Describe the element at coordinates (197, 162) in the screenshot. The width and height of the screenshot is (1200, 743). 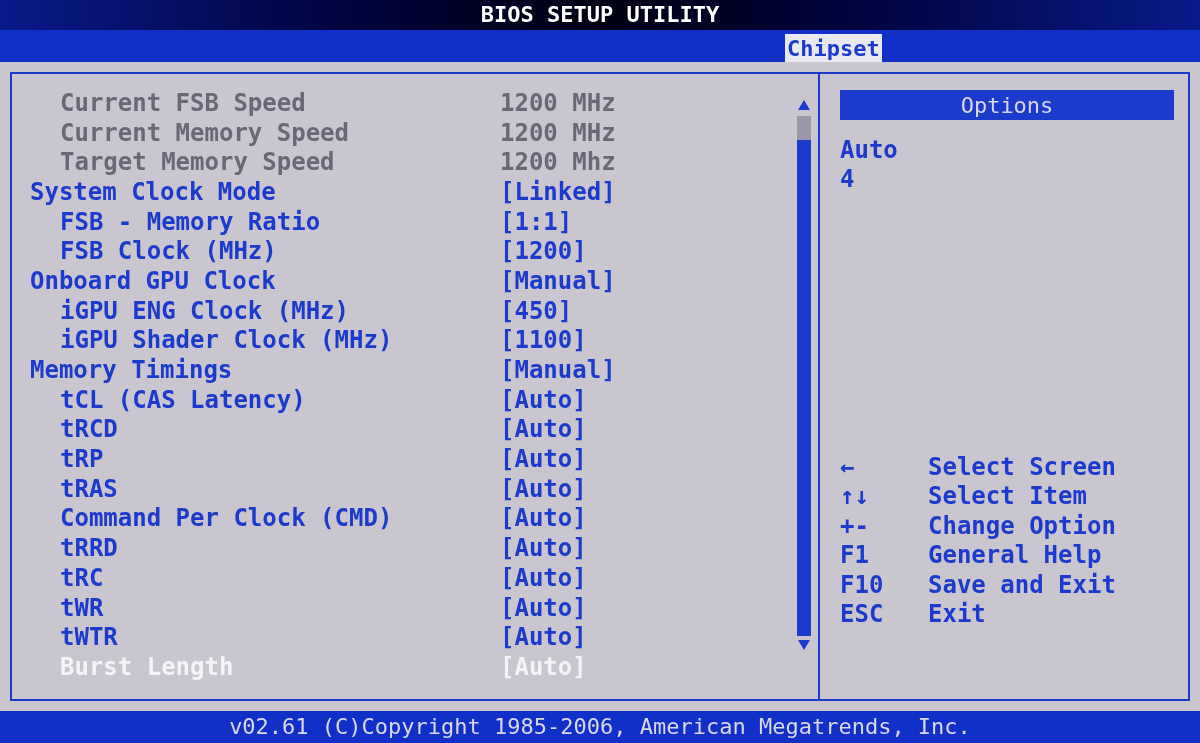
I see `setting-label: Target Memory Speed` at that location.